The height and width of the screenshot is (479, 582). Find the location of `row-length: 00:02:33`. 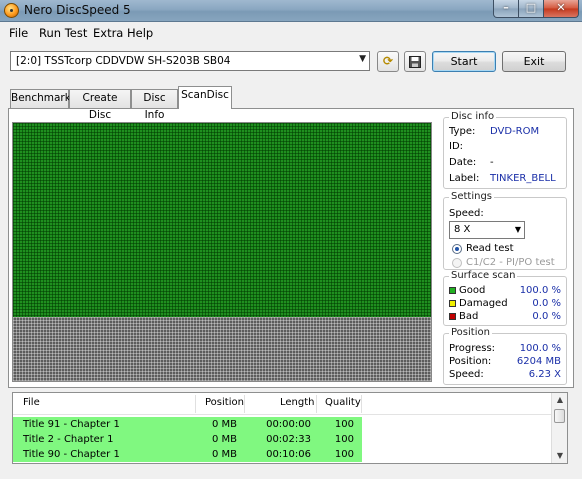

row-length: 00:02:33 is located at coordinates (288, 439).